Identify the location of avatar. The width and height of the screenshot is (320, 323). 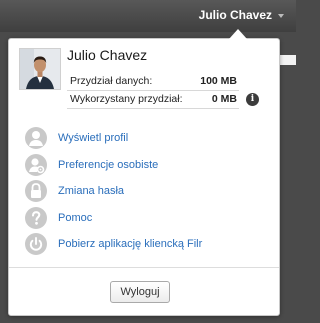
(40, 69).